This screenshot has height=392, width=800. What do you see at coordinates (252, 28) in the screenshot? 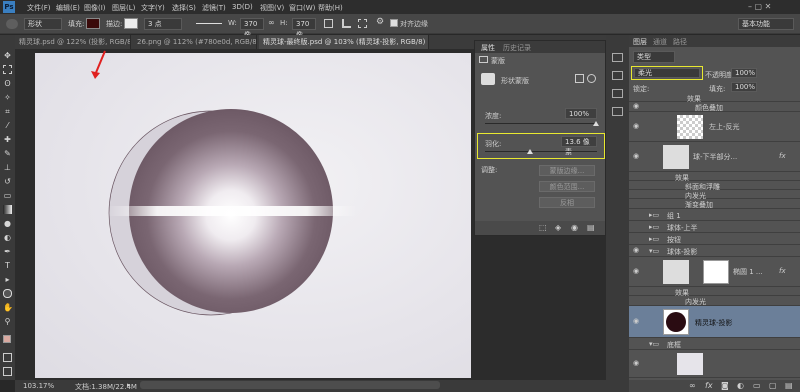
I see `width-field: 370 像` at bounding box center [252, 28].